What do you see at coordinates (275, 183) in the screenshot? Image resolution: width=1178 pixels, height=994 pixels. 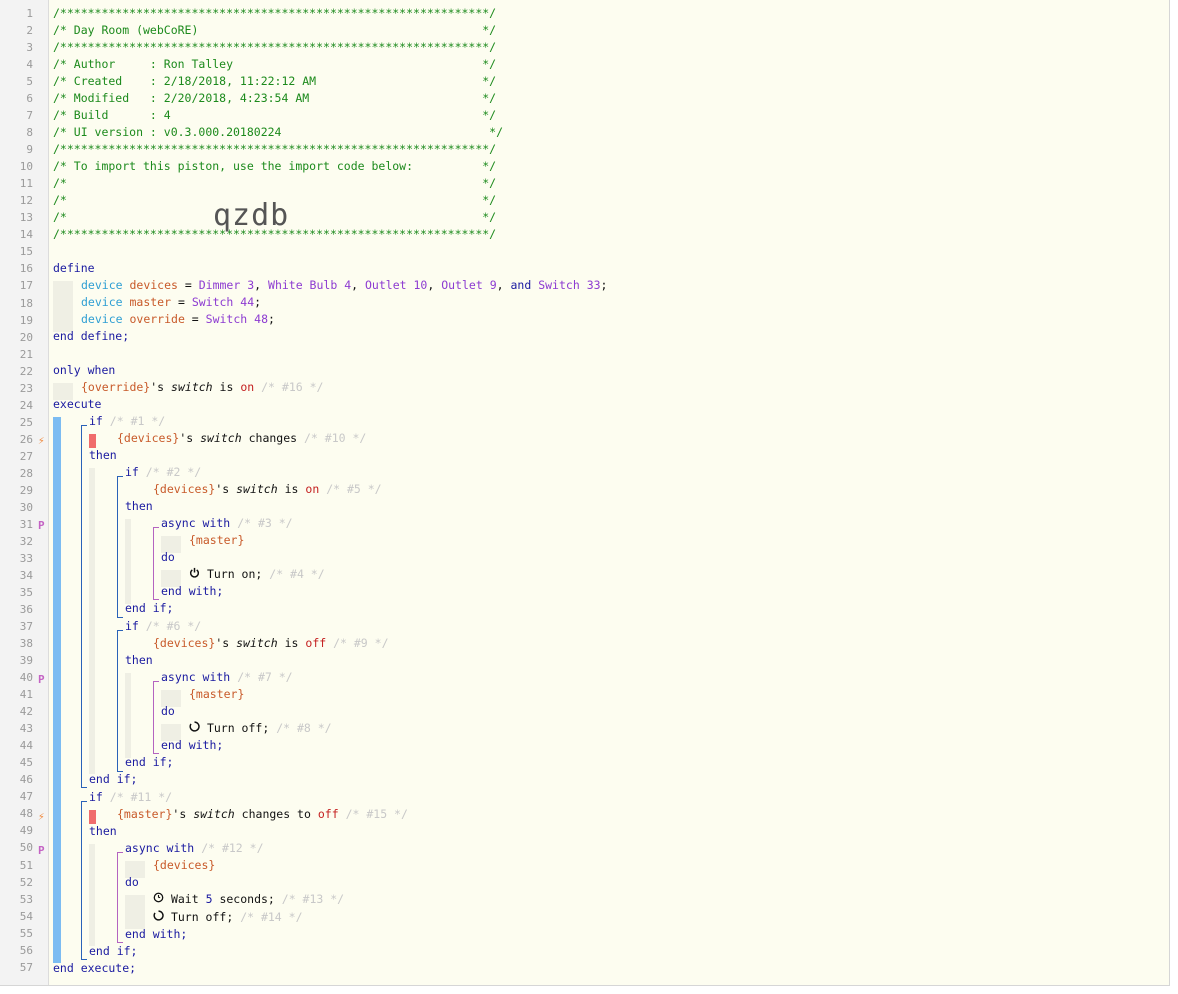 I see `header-blank: /* */` at bounding box center [275, 183].